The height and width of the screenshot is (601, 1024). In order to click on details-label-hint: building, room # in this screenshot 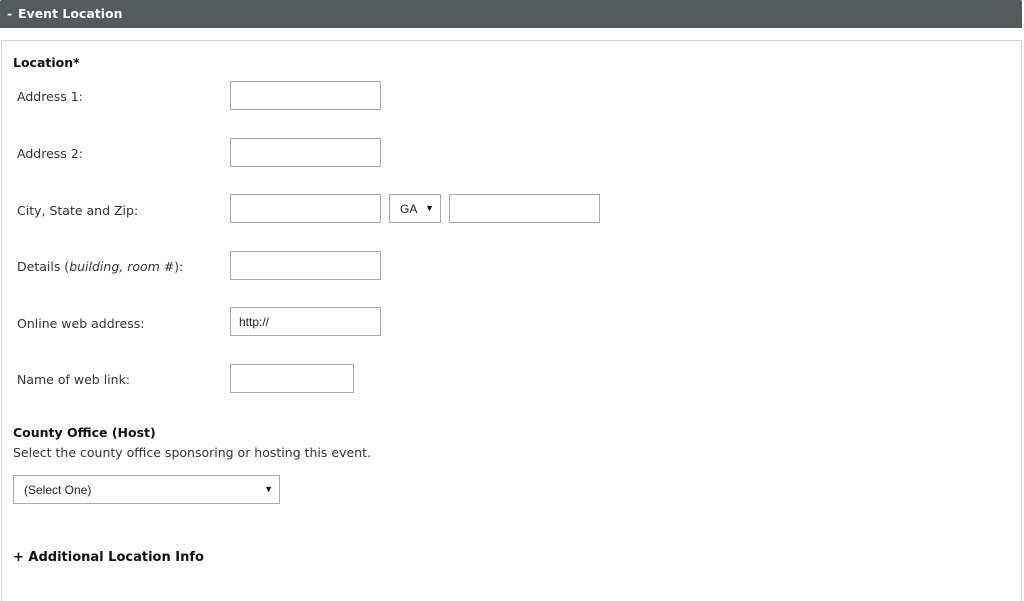, I will do `click(122, 266)`.